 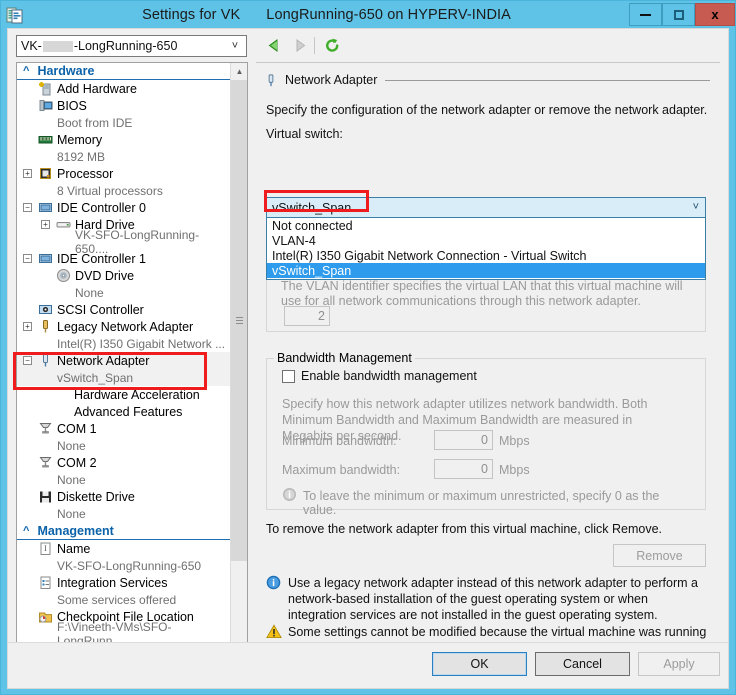 What do you see at coordinates (463, 469) in the screenshot?
I see `maximum-bandwidth-input: 0` at bounding box center [463, 469].